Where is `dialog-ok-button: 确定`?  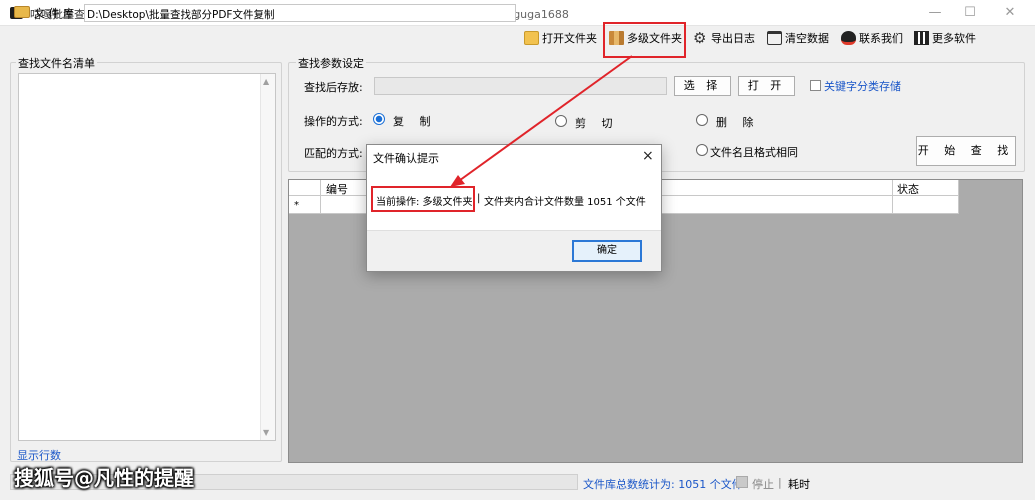 dialog-ok-button: 确定 is located at coordinates (607, 251).